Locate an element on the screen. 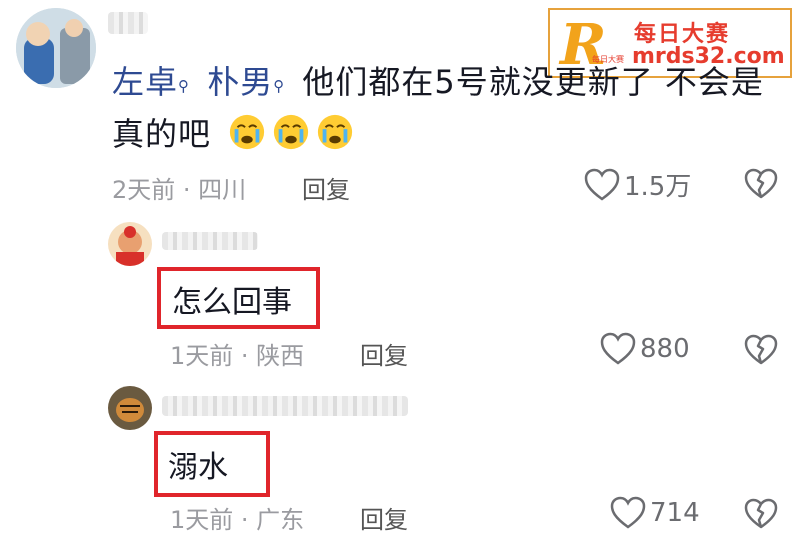 This screenshot has width=800, height=554. like-button: 714 is located at coordinates (655, 513).